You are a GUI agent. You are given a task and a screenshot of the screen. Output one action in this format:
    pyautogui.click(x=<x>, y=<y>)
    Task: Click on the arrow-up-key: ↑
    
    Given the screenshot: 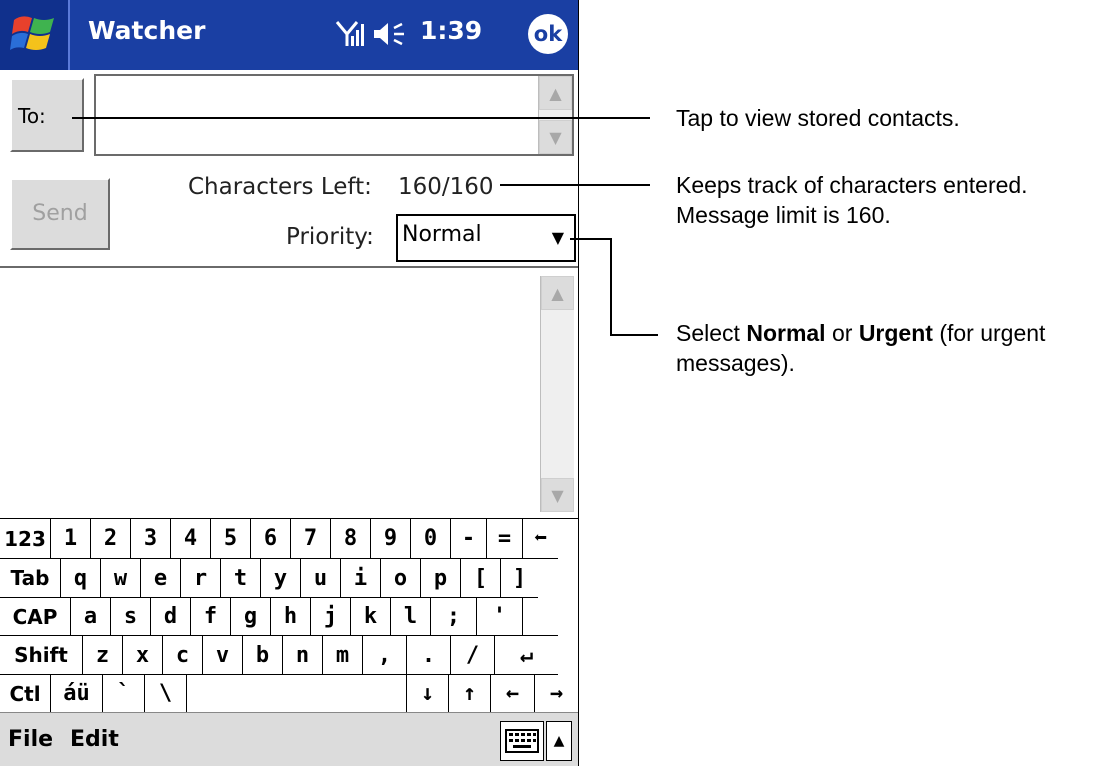 What is the action you would take?
    pyautogui.click(x=469, y=694)
    